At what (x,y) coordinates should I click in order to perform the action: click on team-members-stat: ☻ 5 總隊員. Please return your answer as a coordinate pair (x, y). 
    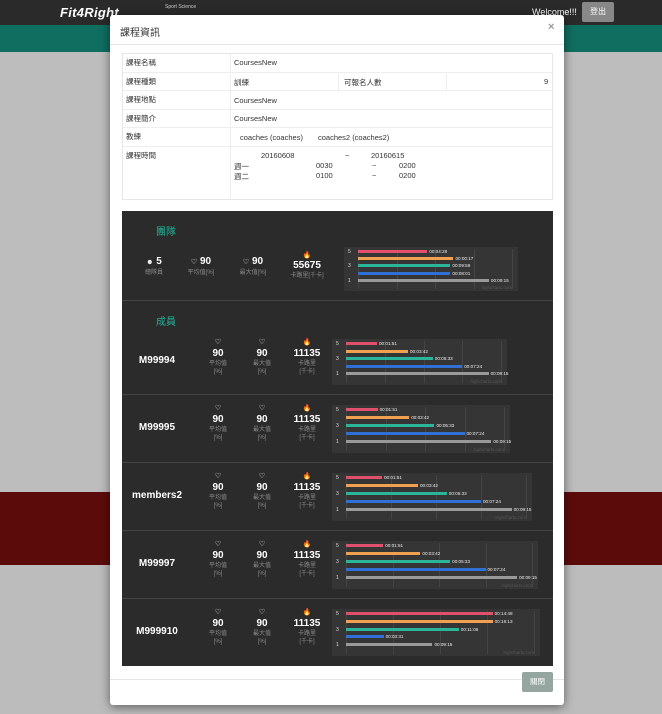
    Looking at the image, I should click on (154, 266).